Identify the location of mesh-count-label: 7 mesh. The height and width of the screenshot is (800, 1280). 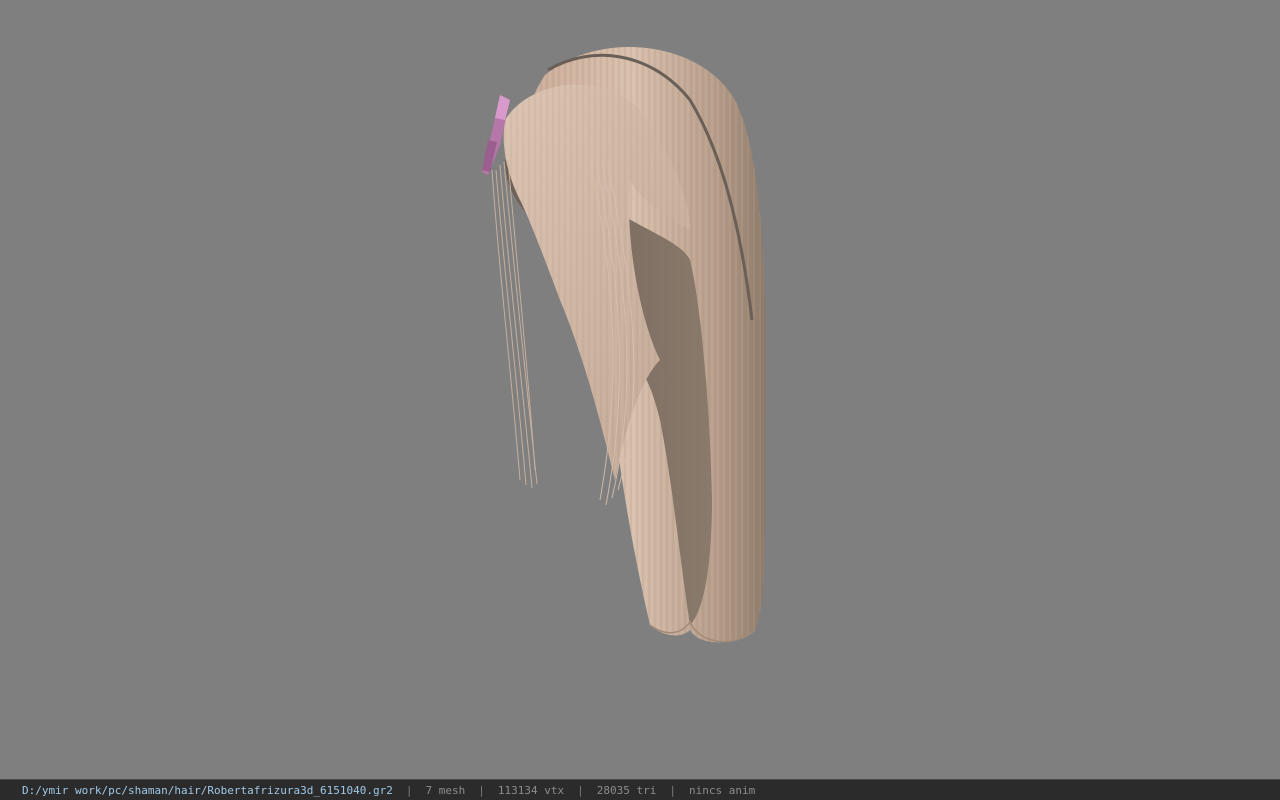
(445, 790).